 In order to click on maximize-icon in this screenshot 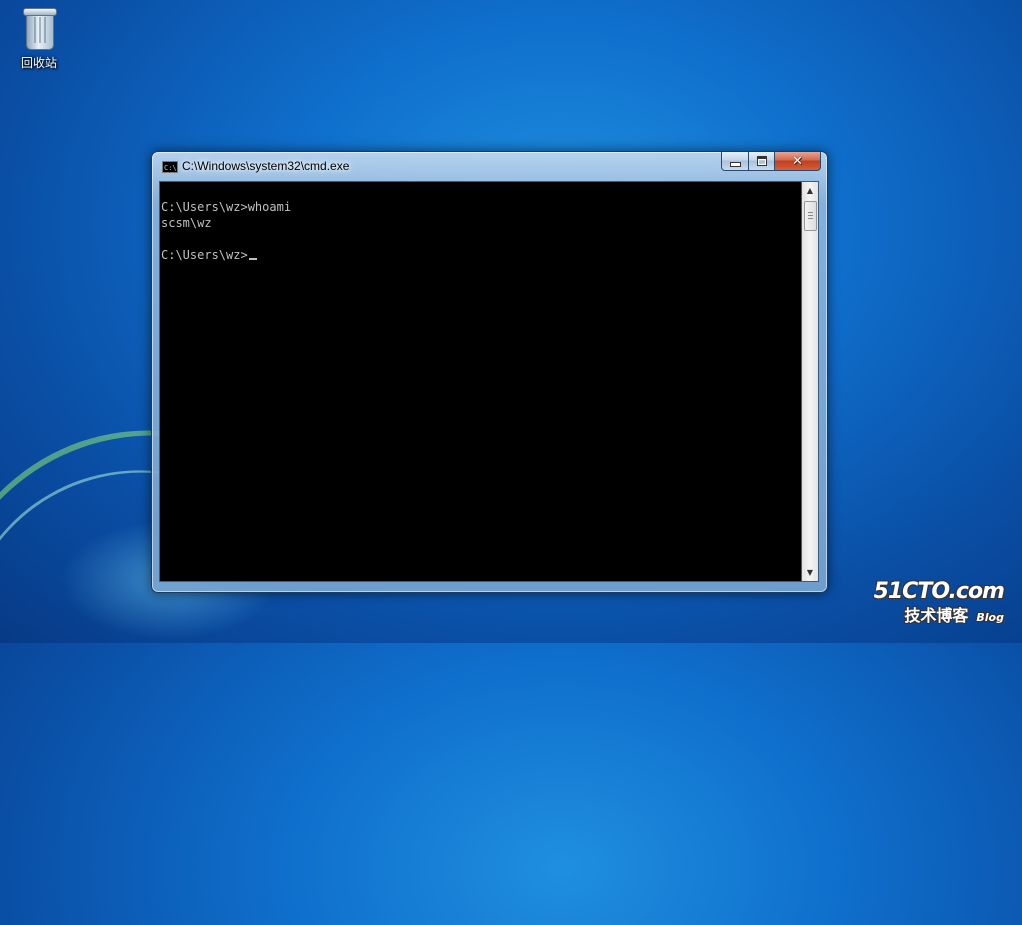, I will do `click(761, 161)`.